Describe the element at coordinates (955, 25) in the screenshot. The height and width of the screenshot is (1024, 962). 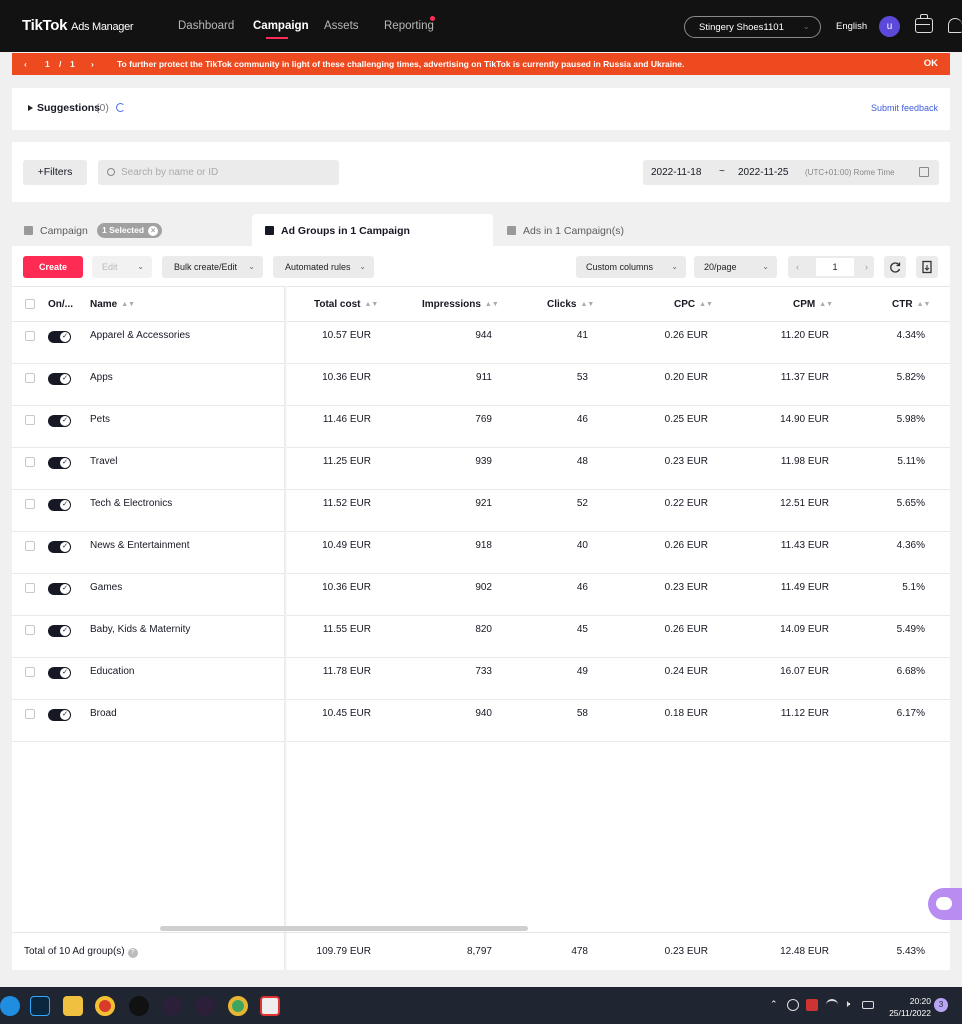
I see `notification-bell-icon` at that location.